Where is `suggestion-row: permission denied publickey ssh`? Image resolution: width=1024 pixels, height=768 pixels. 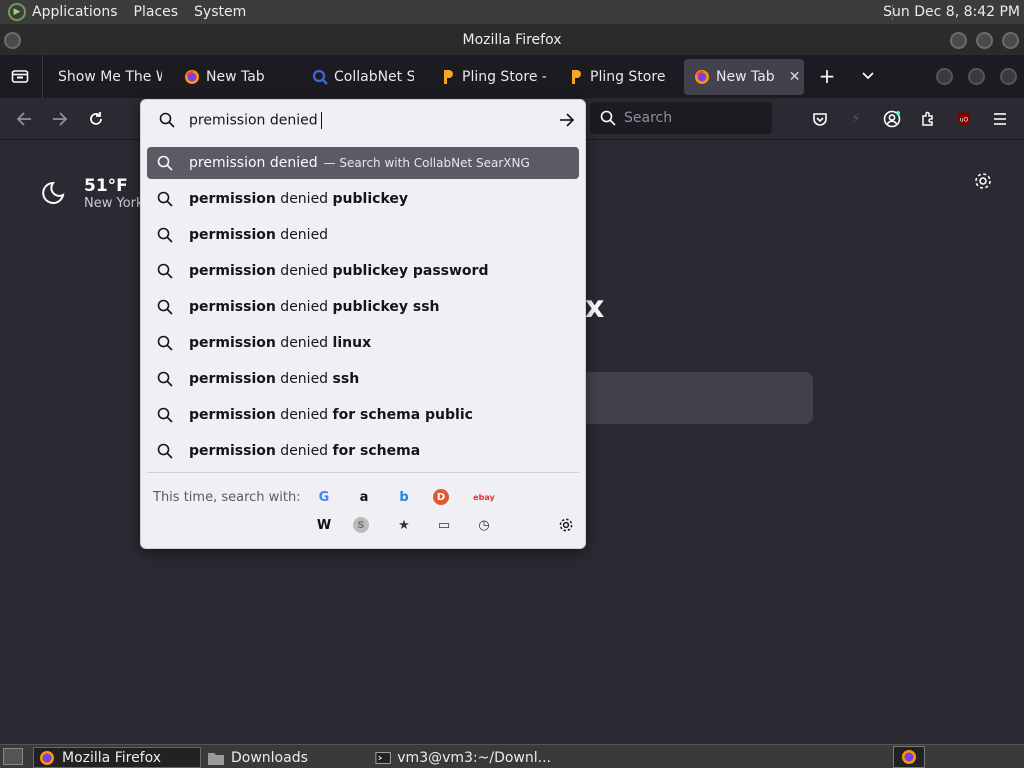 suggestion-row: permission denied publickey ssh is located at coordinates (363, 307).